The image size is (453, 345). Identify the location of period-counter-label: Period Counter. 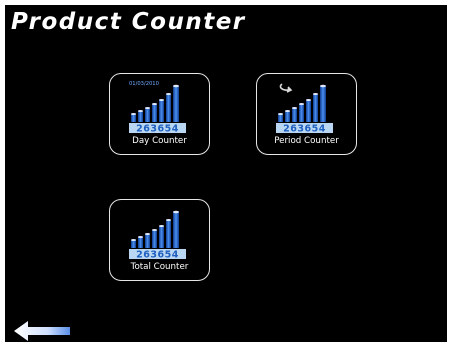
(306, 141).